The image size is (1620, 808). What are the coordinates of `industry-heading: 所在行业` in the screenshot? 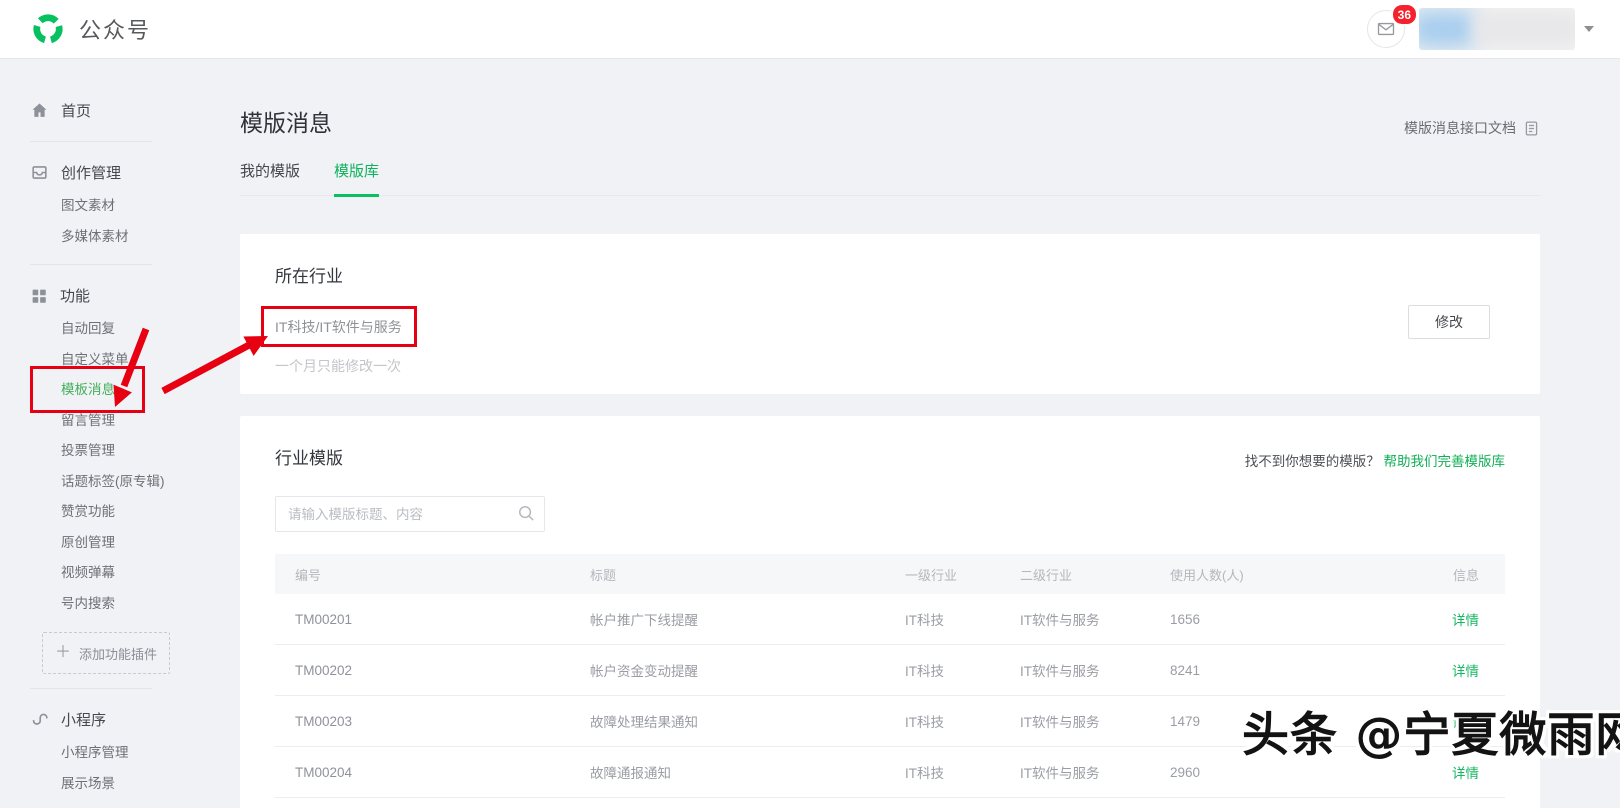 It's located at (309, 276).